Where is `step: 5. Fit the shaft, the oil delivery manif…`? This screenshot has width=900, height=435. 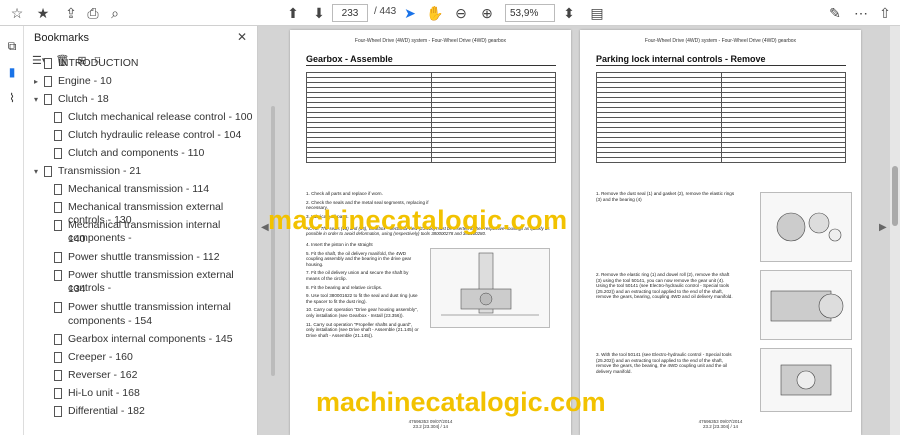 step: 5. Fit the shaft, the oil delivery manif… is located at coordinates (359, 258).